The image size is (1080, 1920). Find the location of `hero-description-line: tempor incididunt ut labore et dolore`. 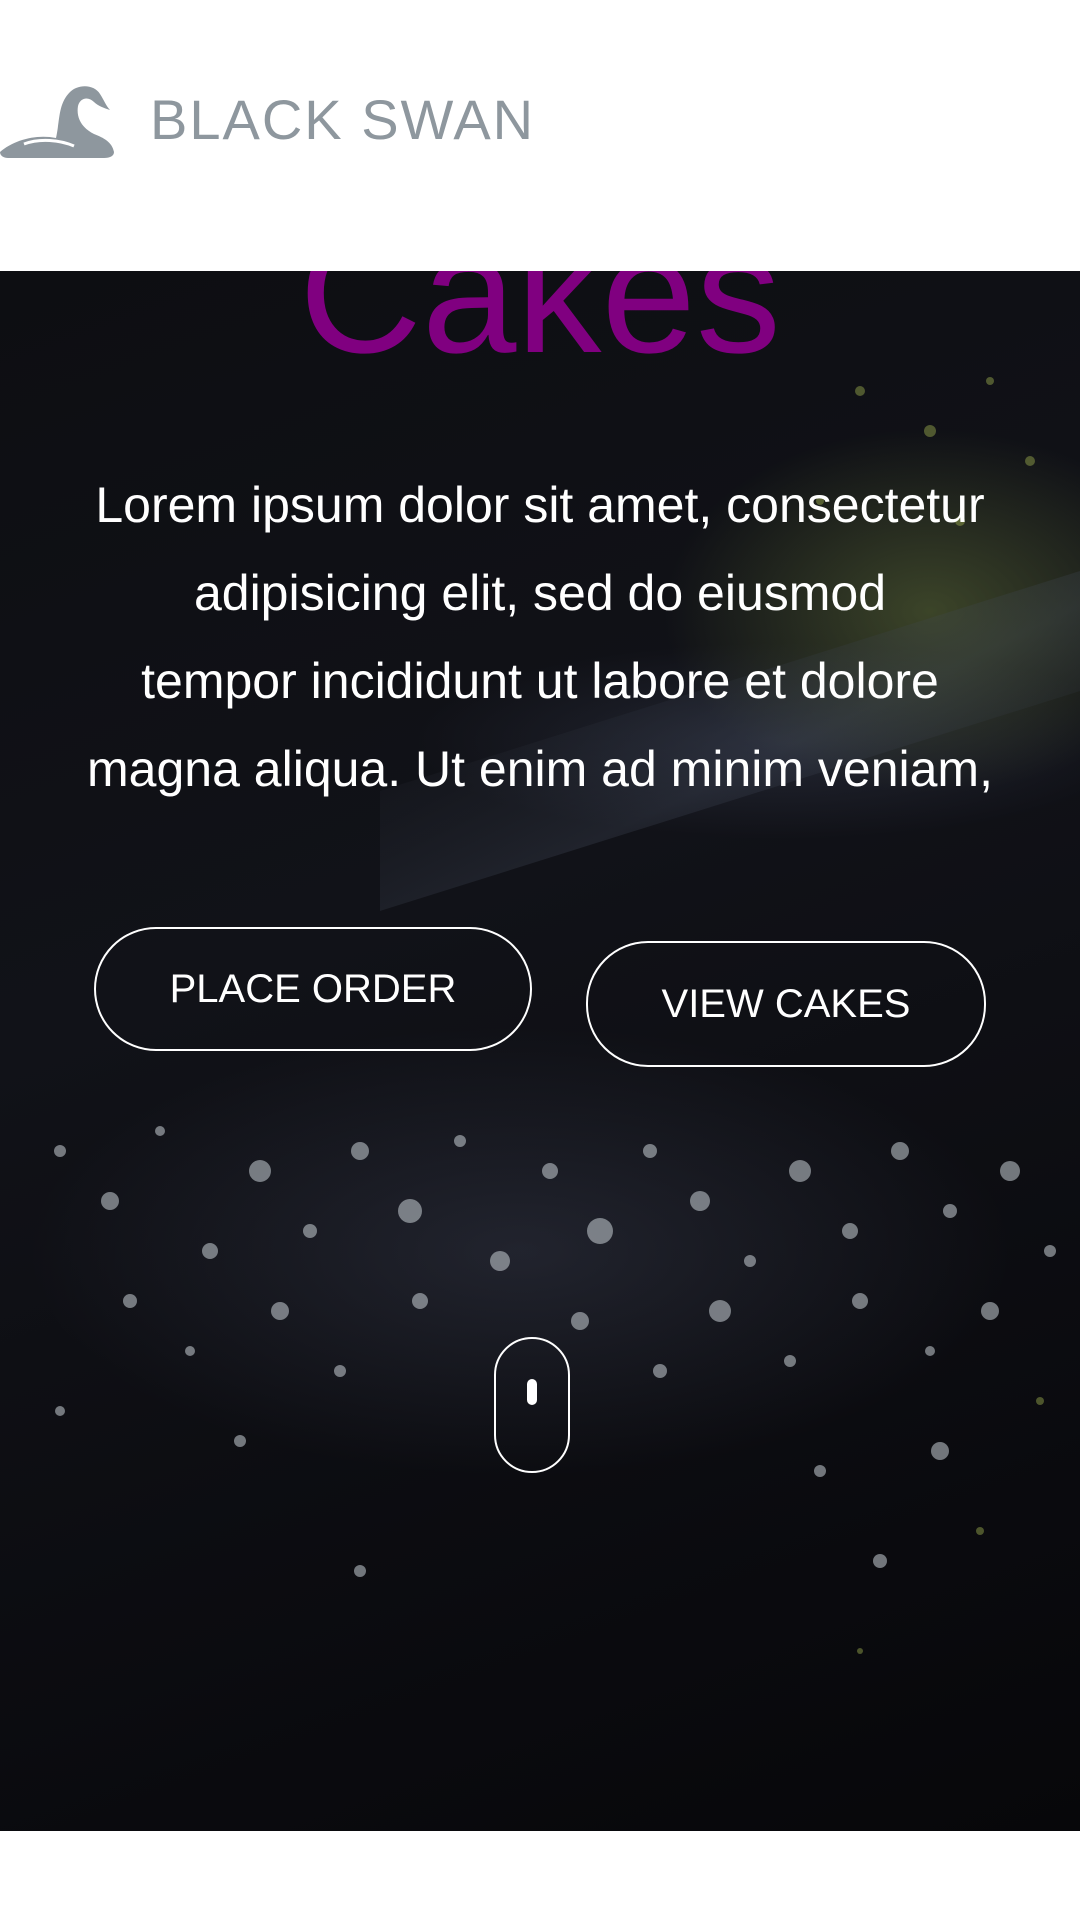

hero-description-line: tempor incididunt ut labore et dolore is located at coordinates (540, 681).